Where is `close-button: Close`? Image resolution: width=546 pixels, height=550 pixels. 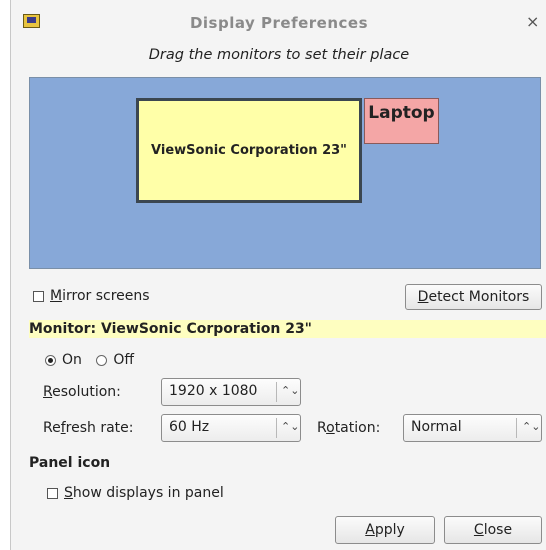 close-button: Close is located at coordinates (493, 530).